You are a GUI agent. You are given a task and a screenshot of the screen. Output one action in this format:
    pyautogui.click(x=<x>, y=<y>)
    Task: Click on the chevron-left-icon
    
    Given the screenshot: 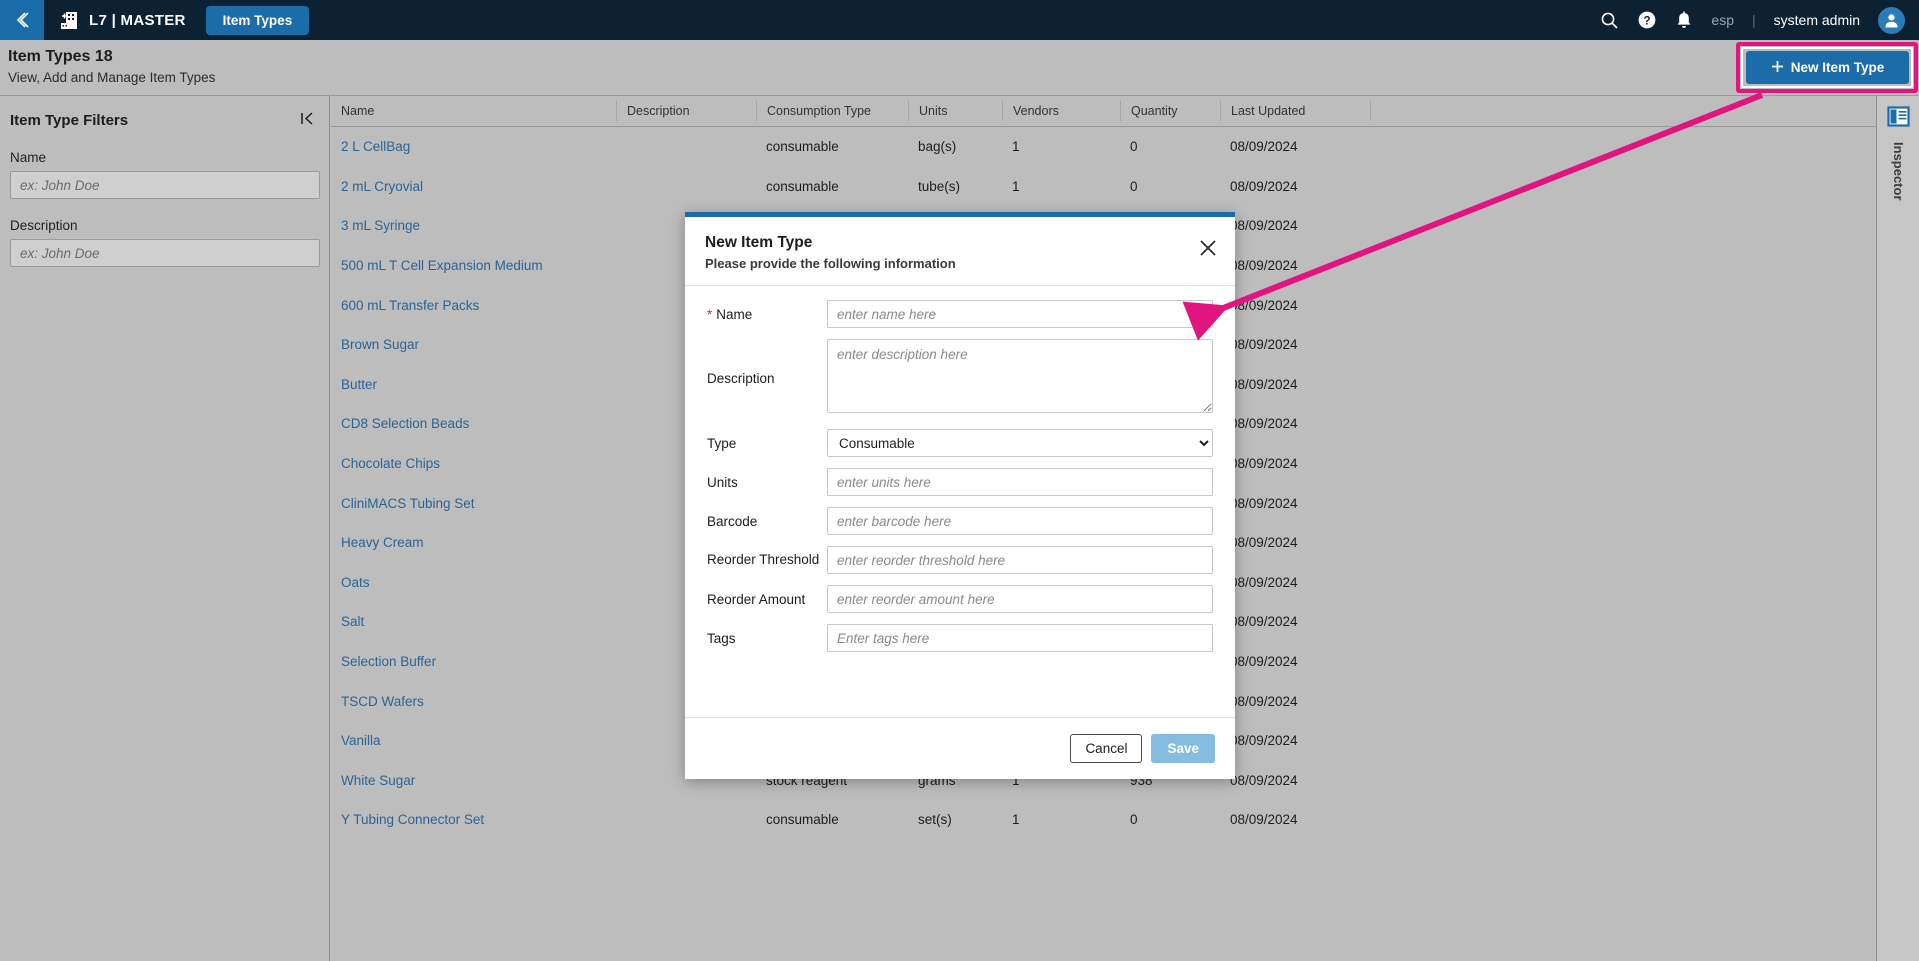 What is the action you would take?
    pyautogui.click(x=22, y=20)
    